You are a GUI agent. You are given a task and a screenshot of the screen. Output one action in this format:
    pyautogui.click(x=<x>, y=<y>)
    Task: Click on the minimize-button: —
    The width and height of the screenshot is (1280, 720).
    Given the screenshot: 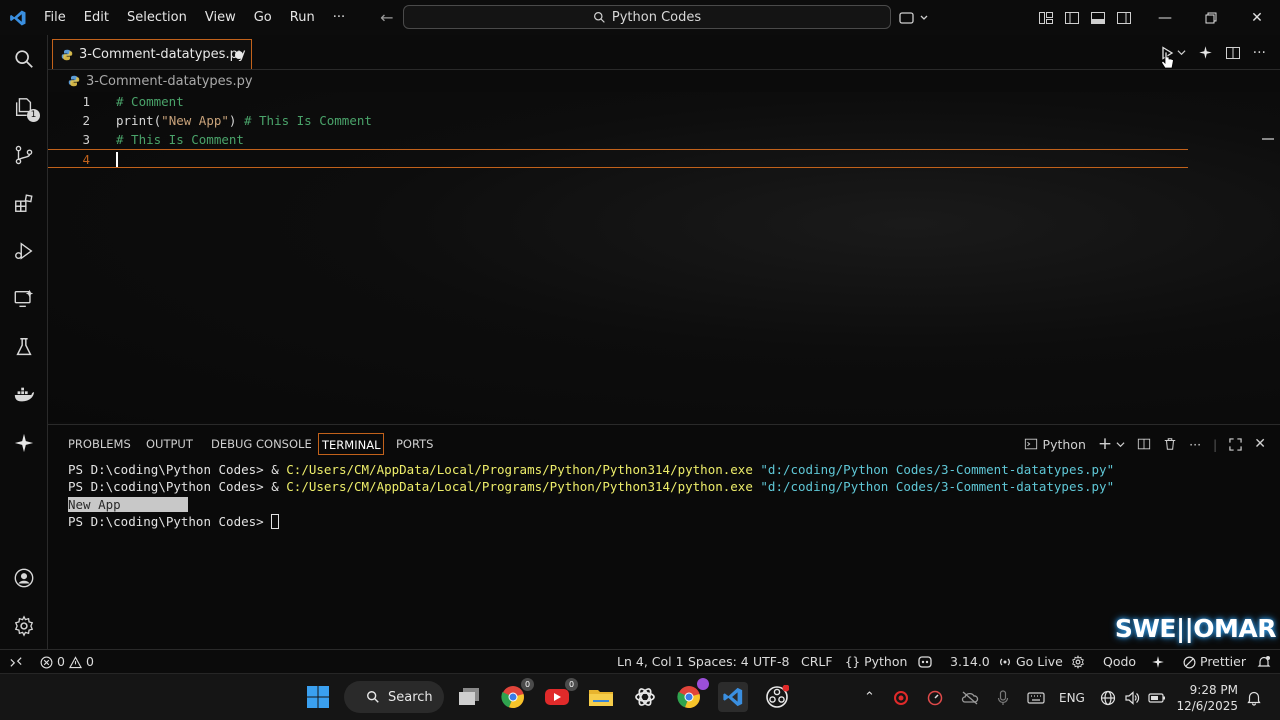 What is the action you would take?
    pyautogui.click(x=1165, y=17)
    